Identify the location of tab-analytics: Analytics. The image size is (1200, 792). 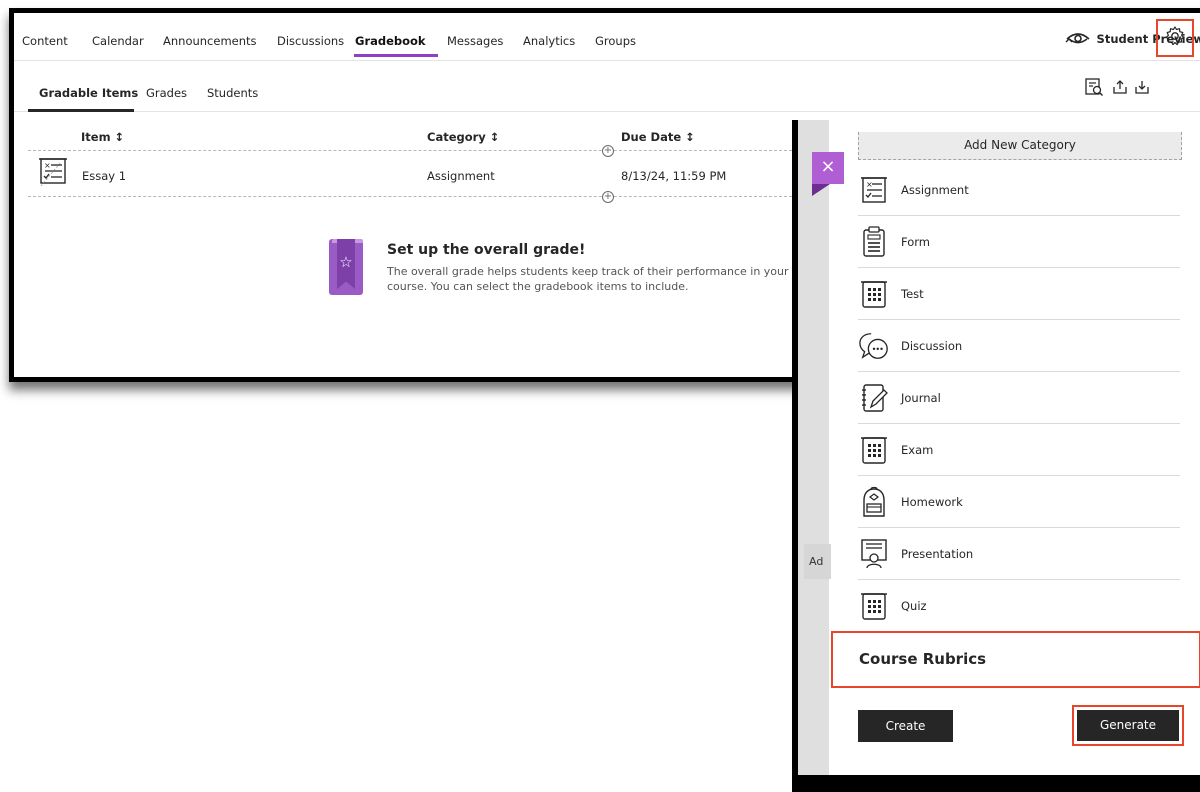
(549, 41).